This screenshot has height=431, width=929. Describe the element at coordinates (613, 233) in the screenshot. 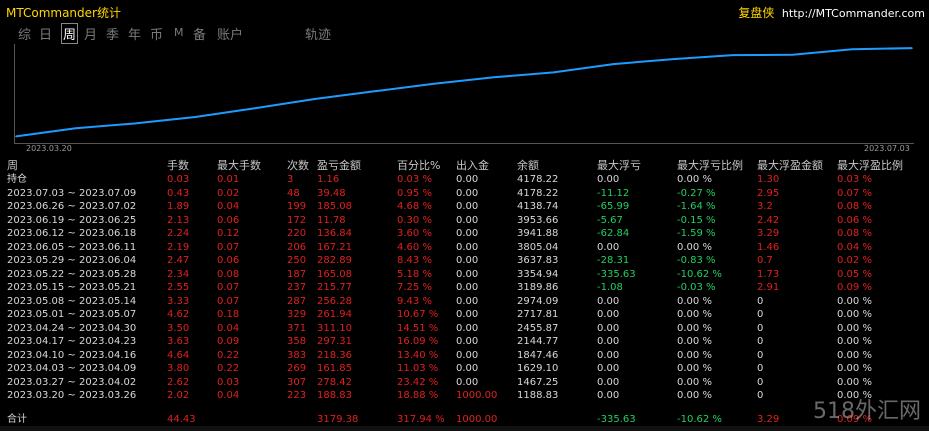

I see `cell-mdd: -62.84` at that location.